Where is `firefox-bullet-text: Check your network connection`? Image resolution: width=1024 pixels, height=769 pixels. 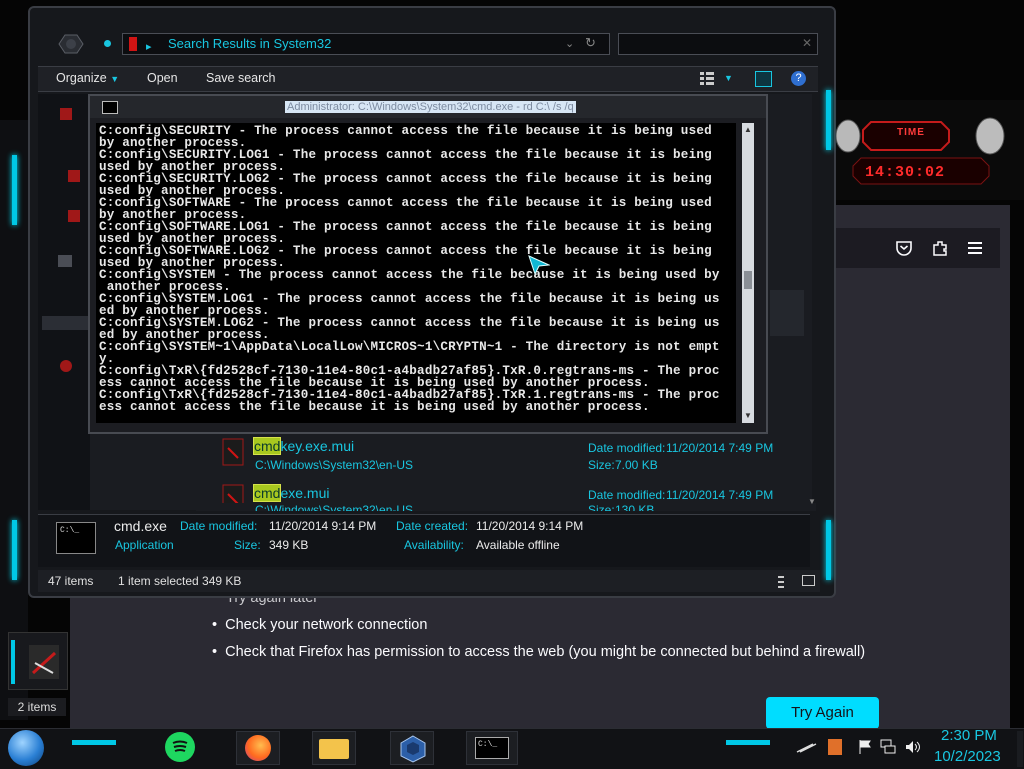 firefox-bullet-text: Check your network connection is located at coordinates (326, 625).